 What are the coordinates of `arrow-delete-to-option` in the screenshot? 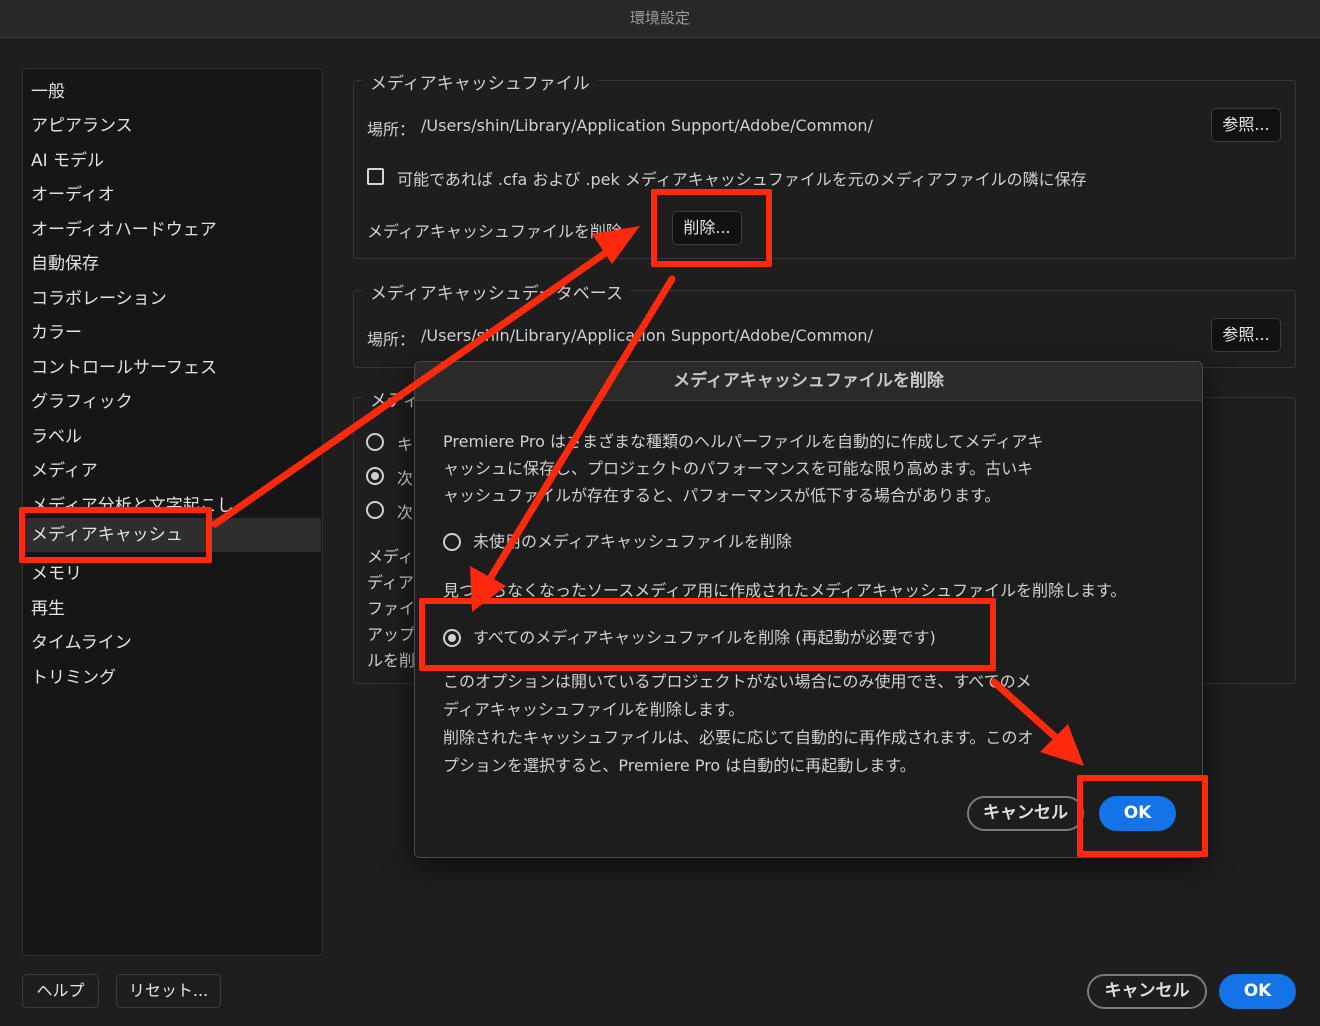 It's located at (580, 430).